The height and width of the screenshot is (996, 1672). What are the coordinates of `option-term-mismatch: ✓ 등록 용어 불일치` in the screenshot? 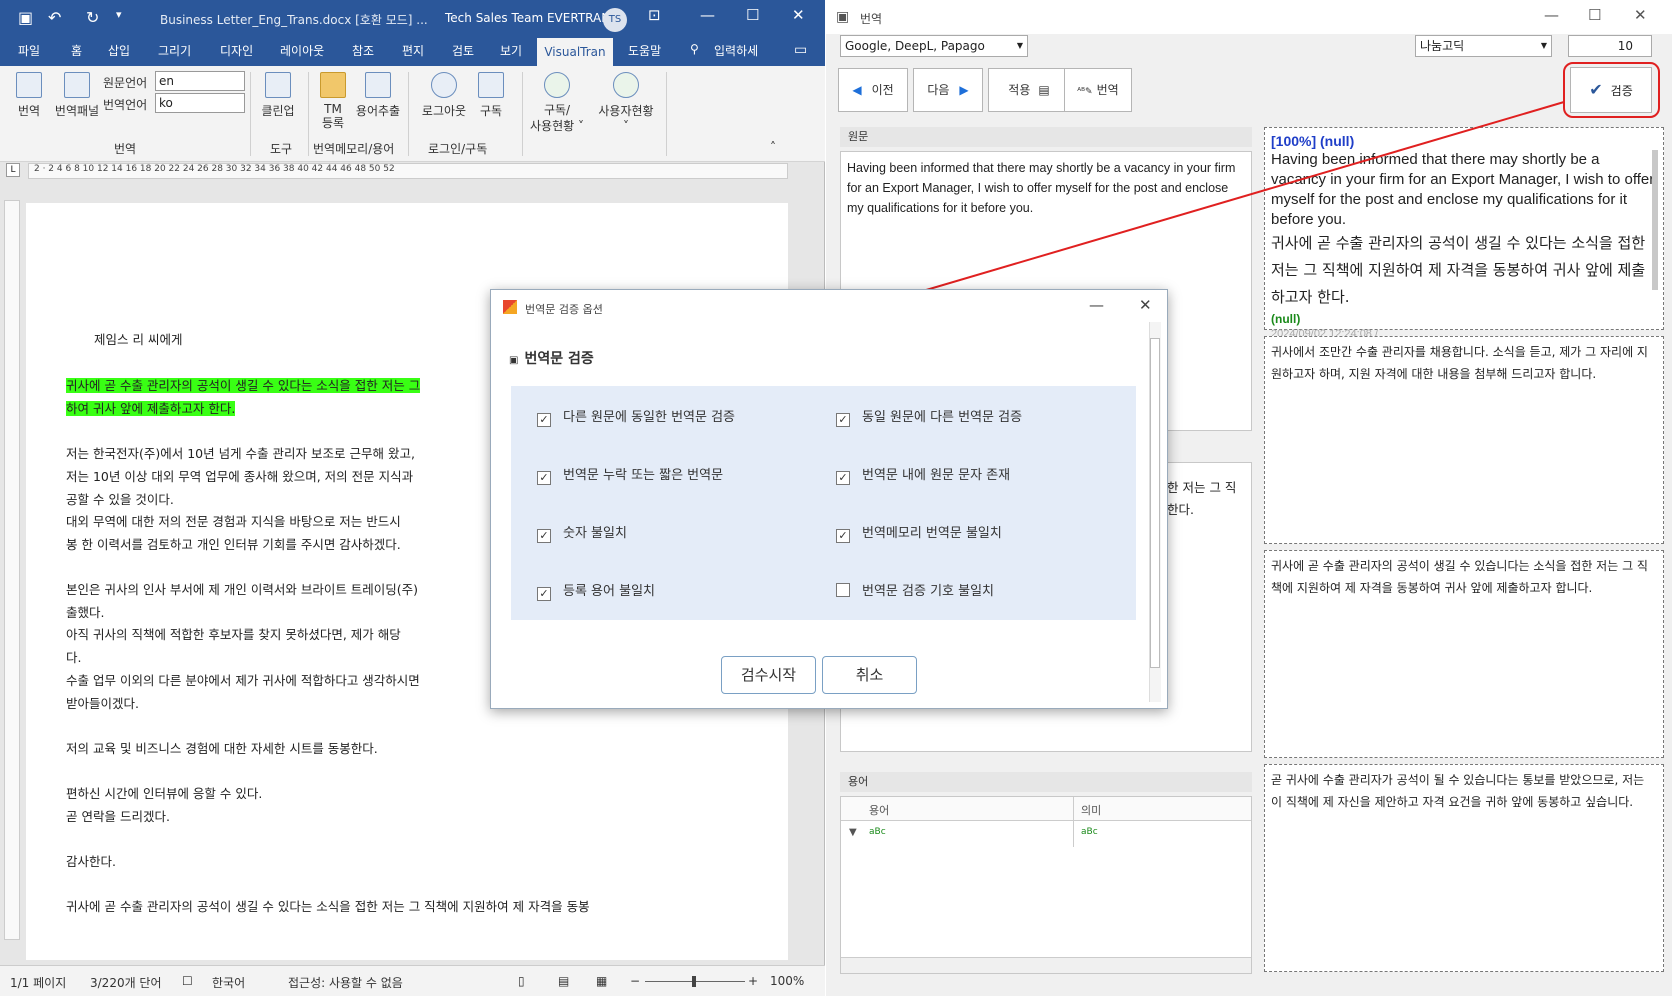 It's located at (596, 590).